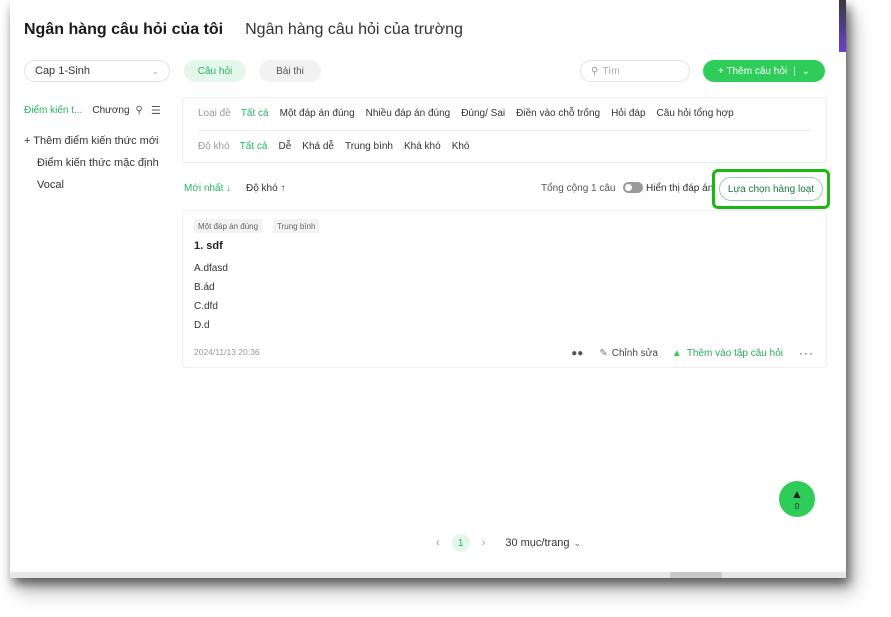 This screenshot has width=891, height=617. What do you see at coordinates (317, 113) in the screenshot?
I see `filter-option: Một đáp án đúng` at bounding box center [317, 113].